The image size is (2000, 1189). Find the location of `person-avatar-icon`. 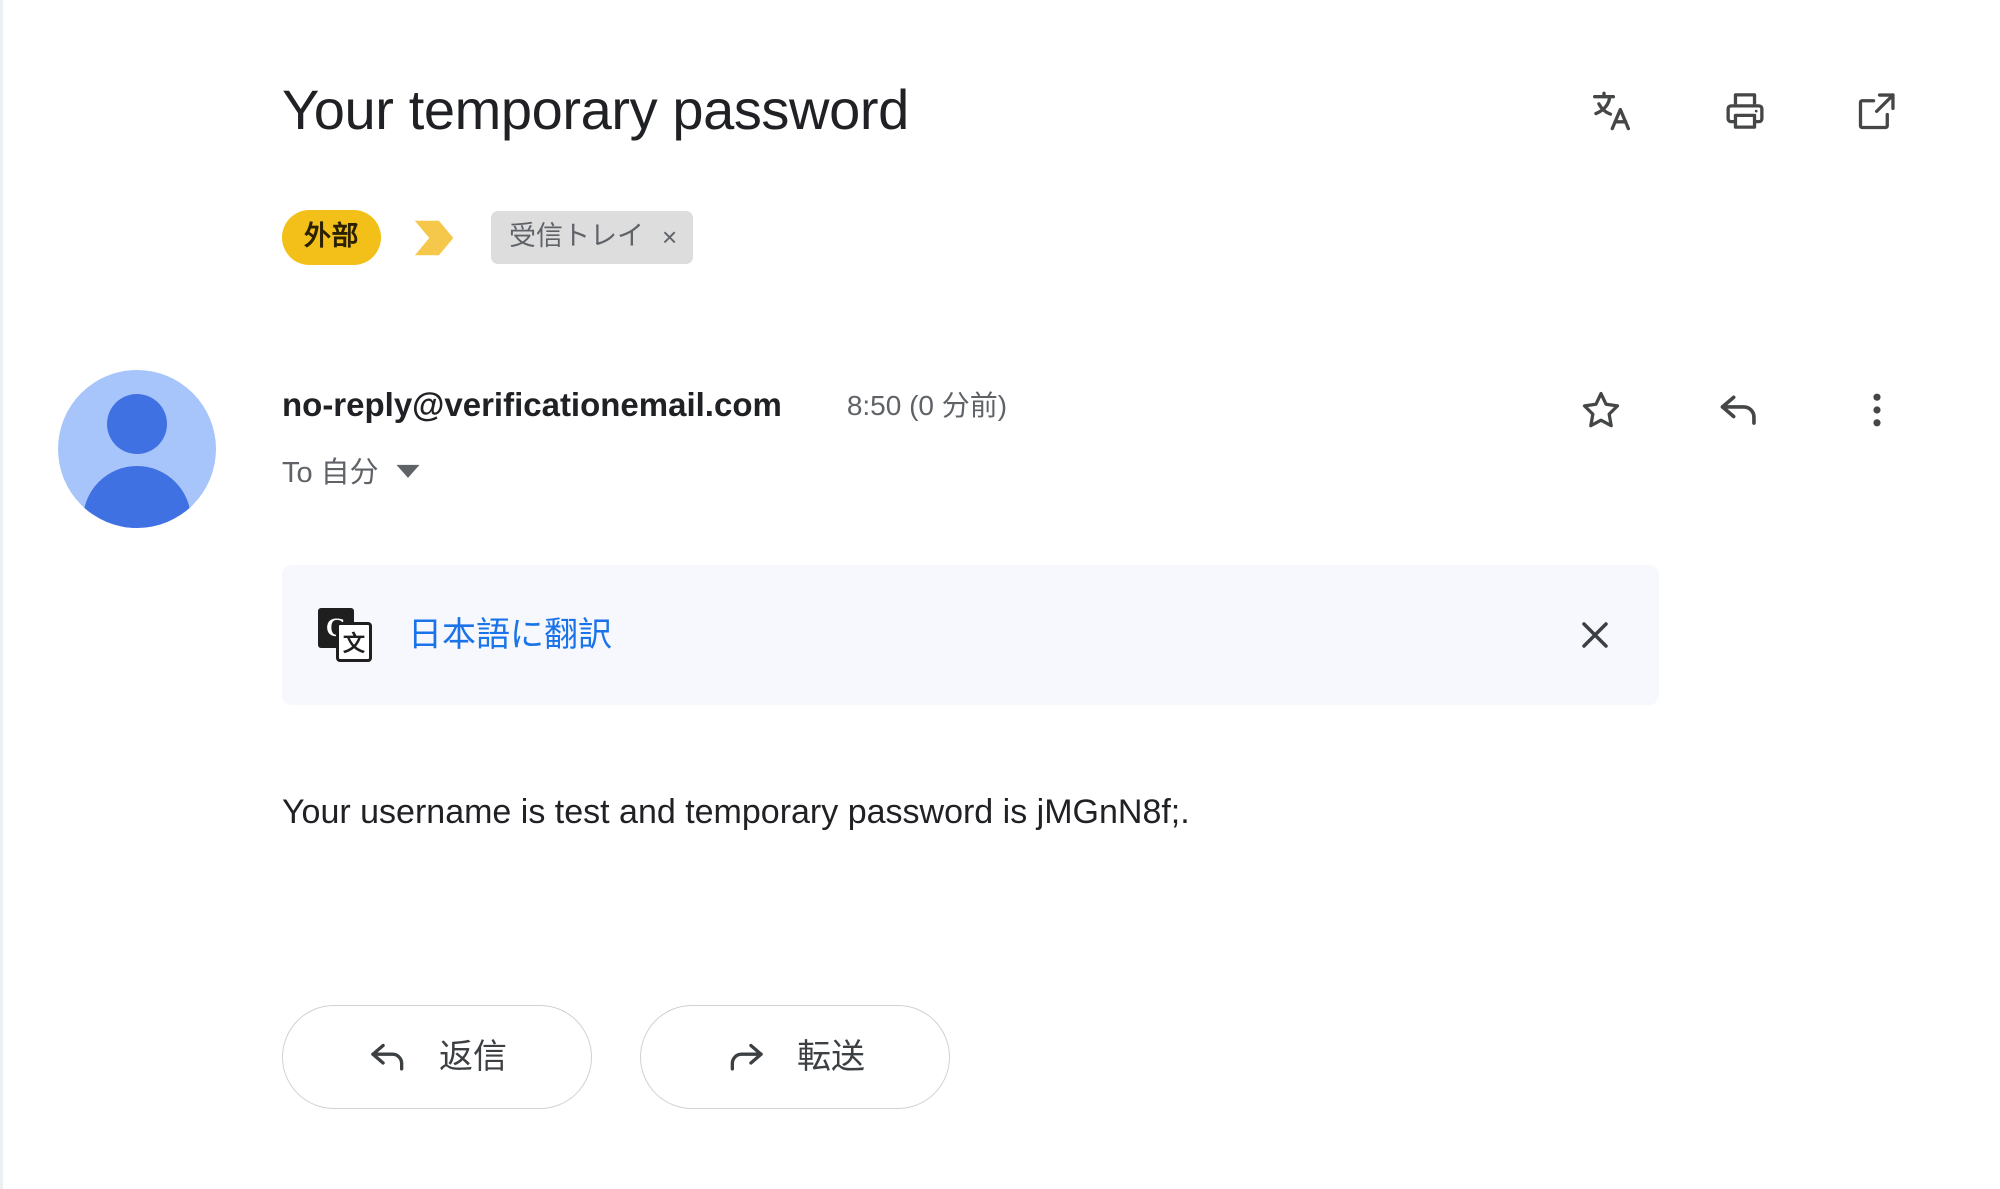

person-avatar-icon is located at coordinates (137, 449).